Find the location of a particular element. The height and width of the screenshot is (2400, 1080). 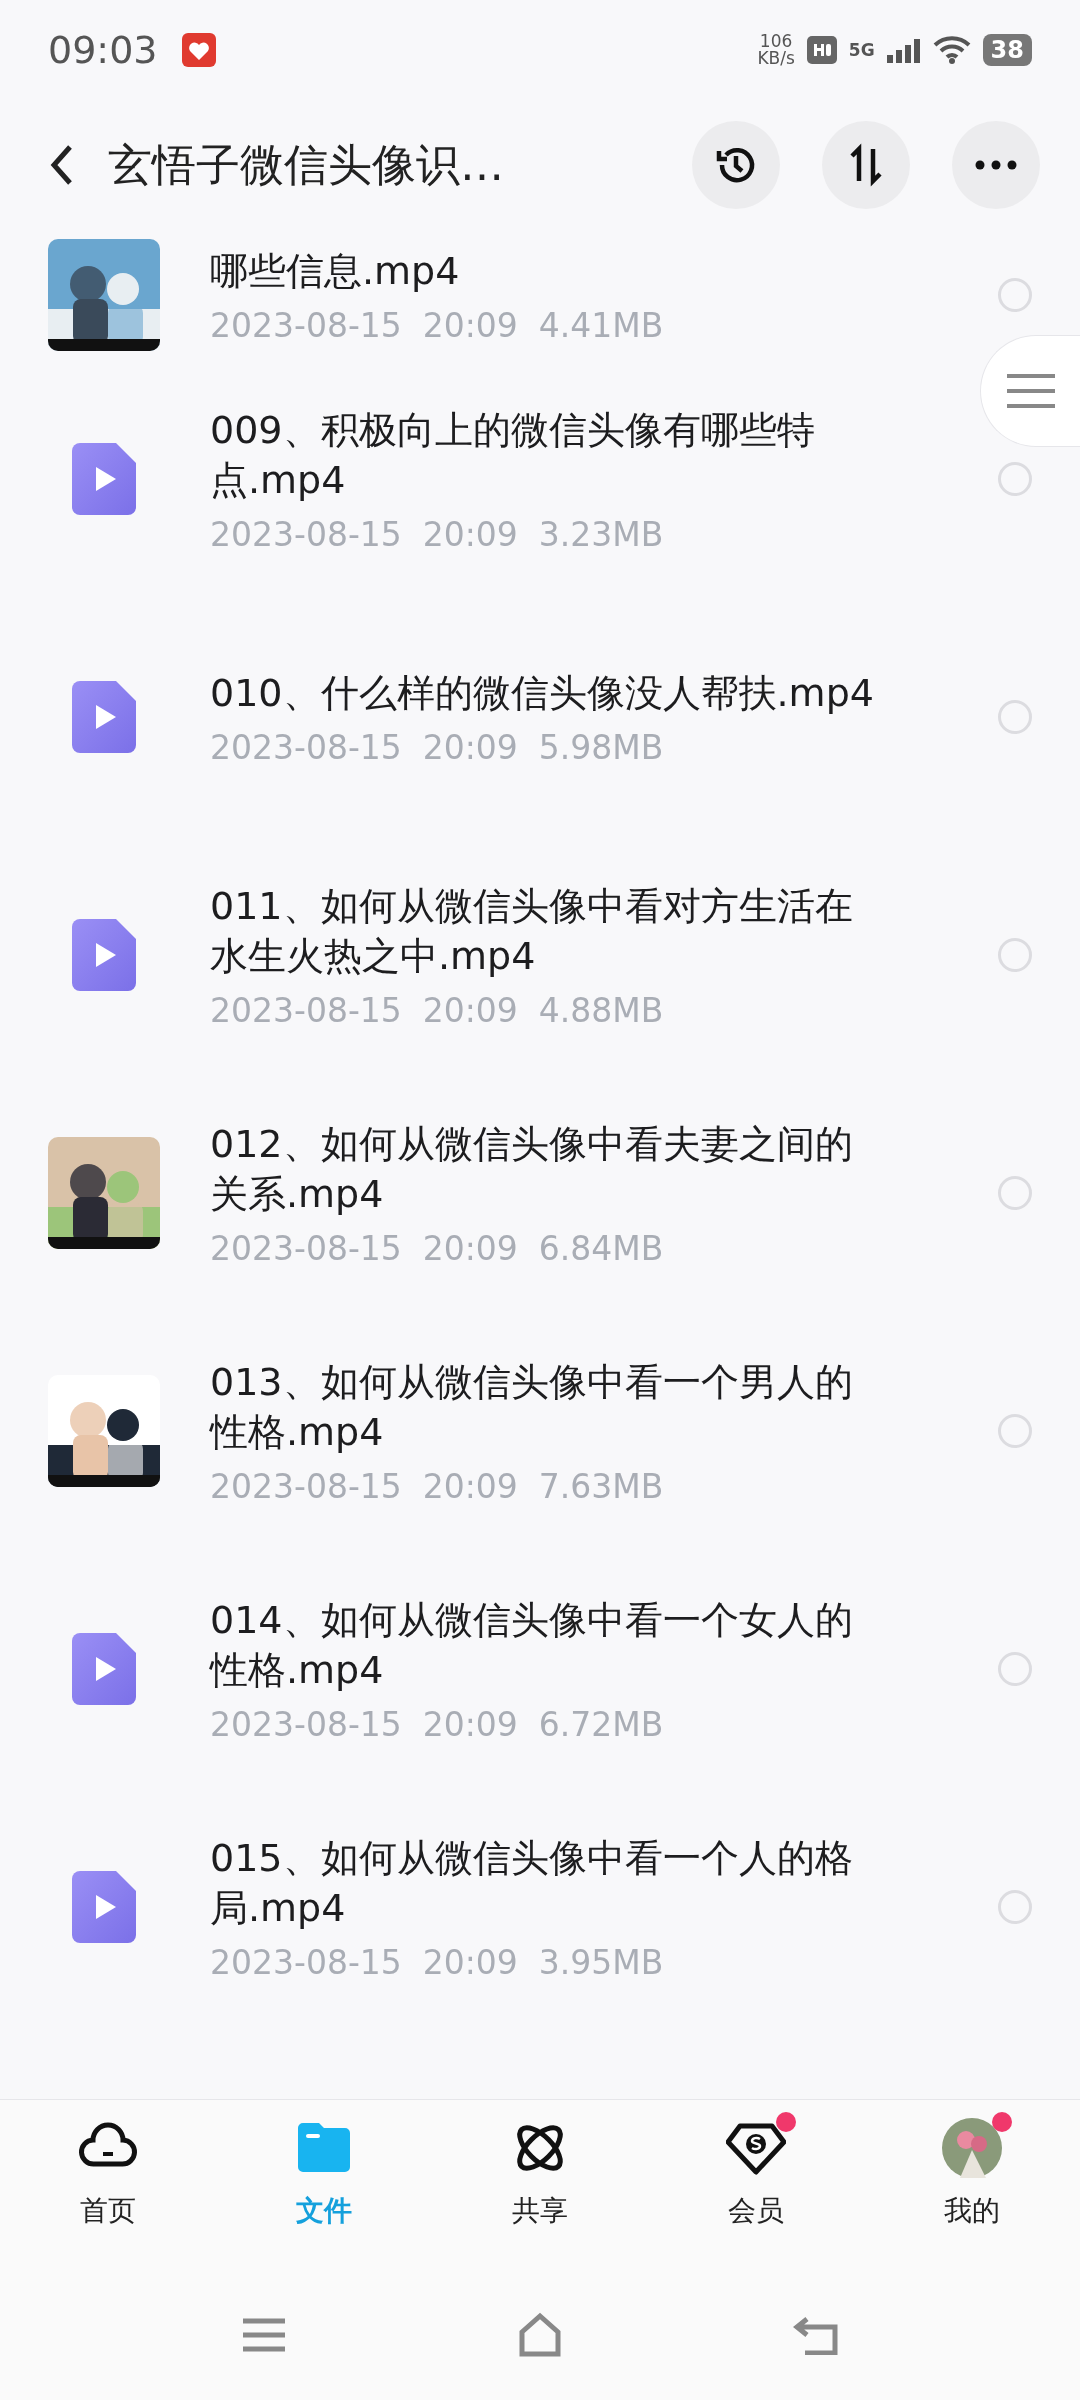

battery-level: 38 is located at coordinates (1007, 50).